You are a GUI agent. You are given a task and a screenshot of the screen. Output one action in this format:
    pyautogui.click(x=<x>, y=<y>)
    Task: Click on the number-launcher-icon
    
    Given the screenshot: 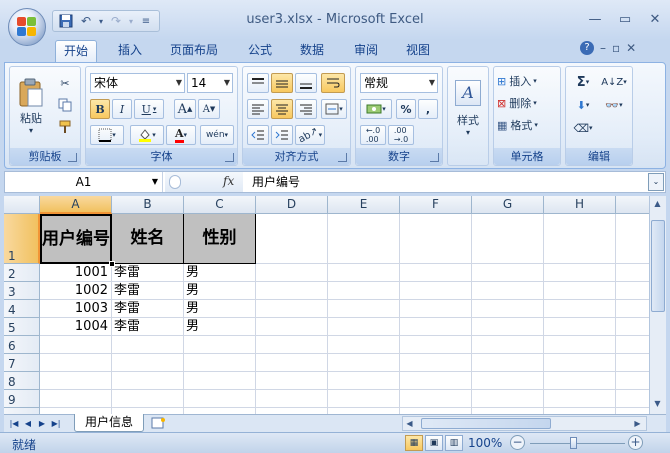 What is the action you would take?
    pyautogui.click(x=434, y=157)
    